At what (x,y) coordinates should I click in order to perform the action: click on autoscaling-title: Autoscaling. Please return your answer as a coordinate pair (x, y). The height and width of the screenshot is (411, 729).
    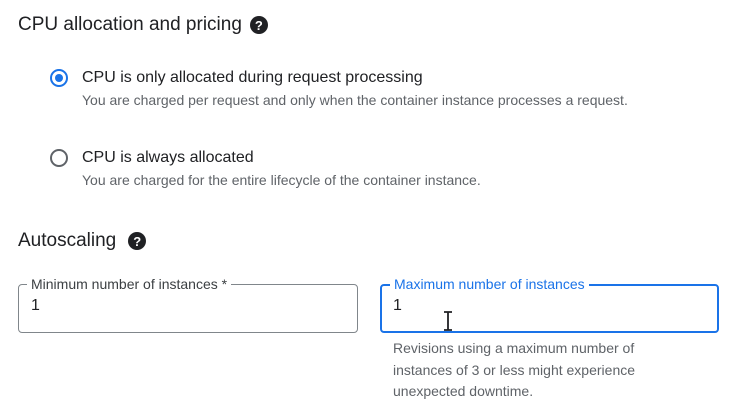
    Looking at the image, I should click on (67, 240).